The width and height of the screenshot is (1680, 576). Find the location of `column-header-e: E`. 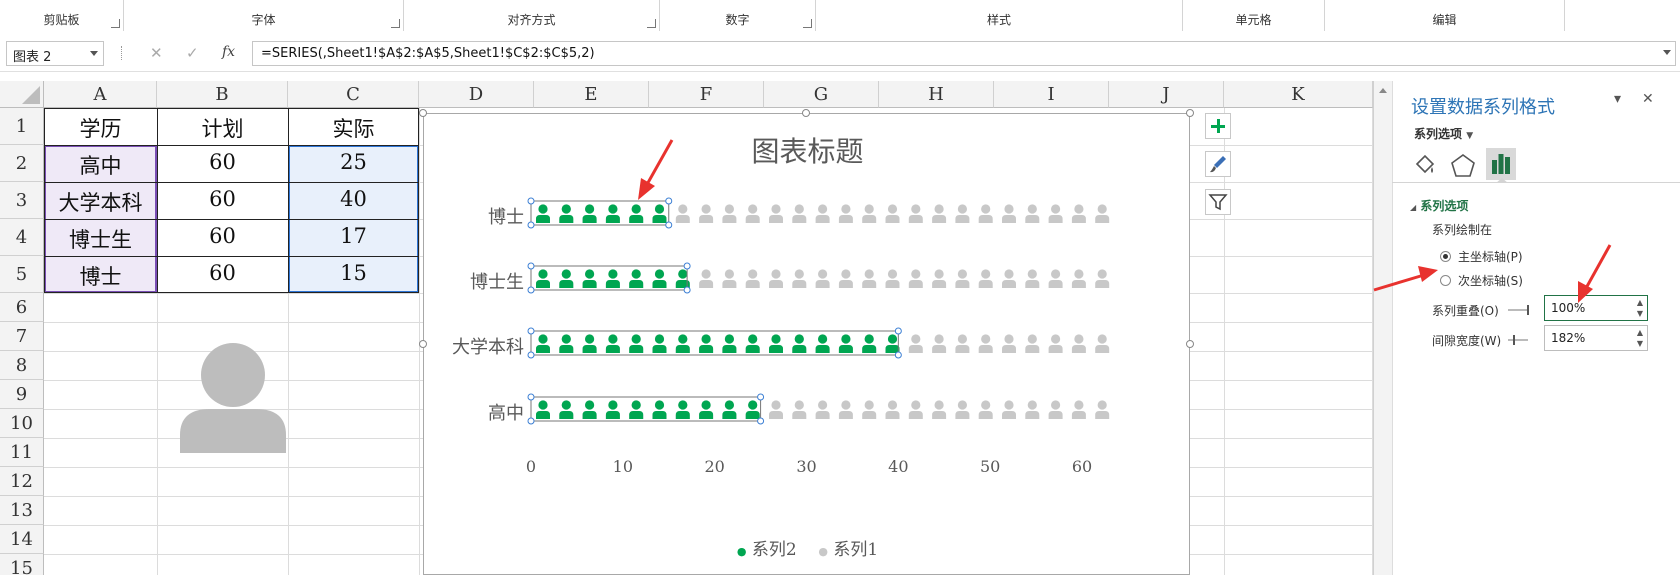

column-header-e: E is located at coordinates (591, 94).